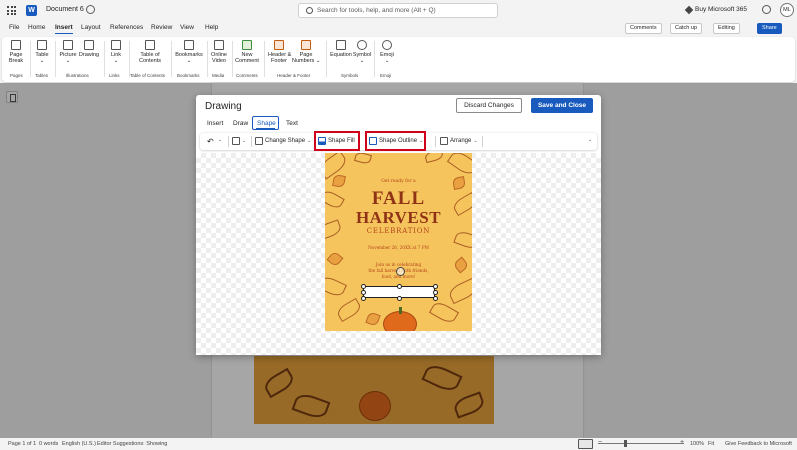 The width and height of the screenshot is (797, 450). What do you see at coordinates (387, 52) in the screenshot?
I see `emoji-button: Emoji ⌄` at bounding box center [387, 52].